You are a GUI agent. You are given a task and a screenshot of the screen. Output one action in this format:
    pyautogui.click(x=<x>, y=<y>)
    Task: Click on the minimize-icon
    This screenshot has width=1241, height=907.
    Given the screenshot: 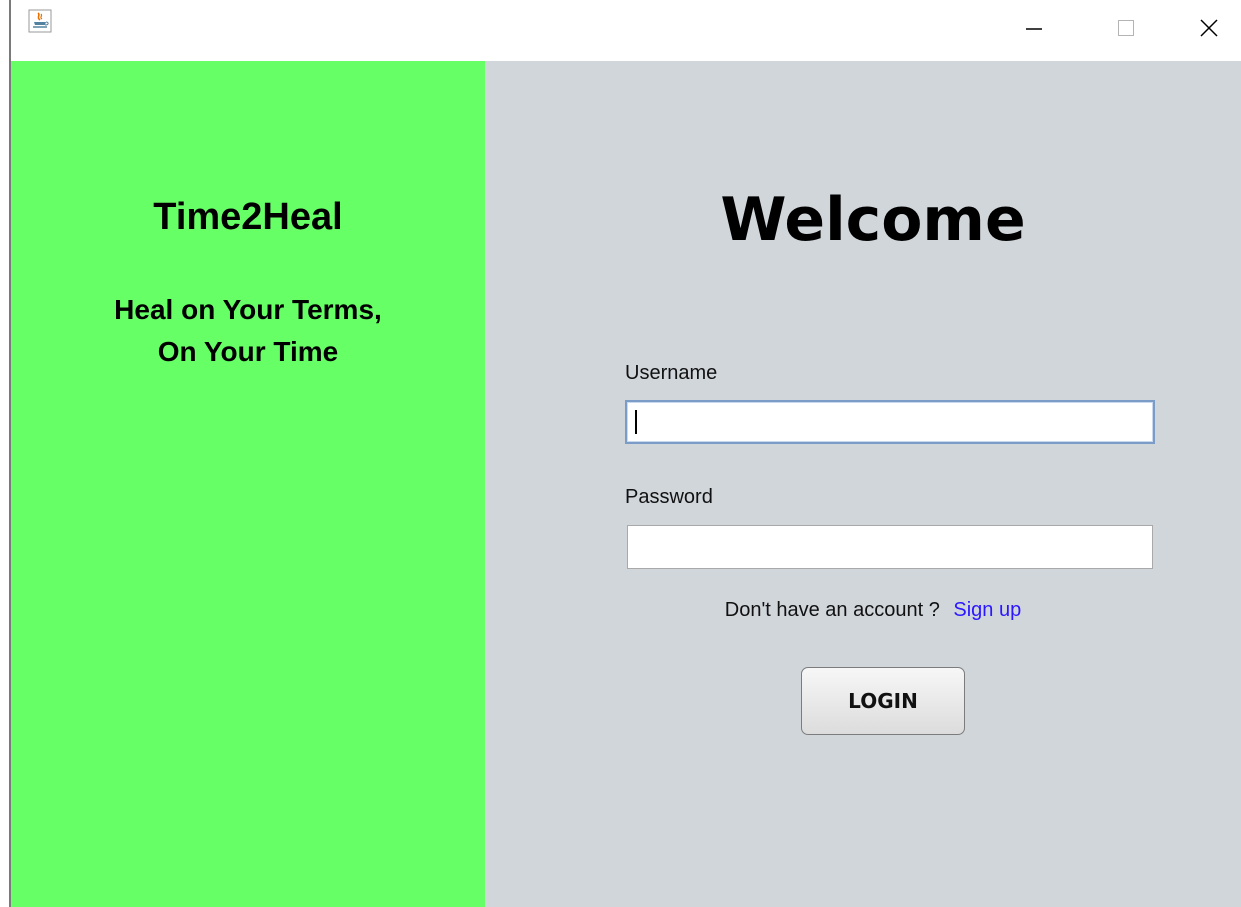 What is the action you would take?
    pyautogui.click(x=1034, y=30)
    